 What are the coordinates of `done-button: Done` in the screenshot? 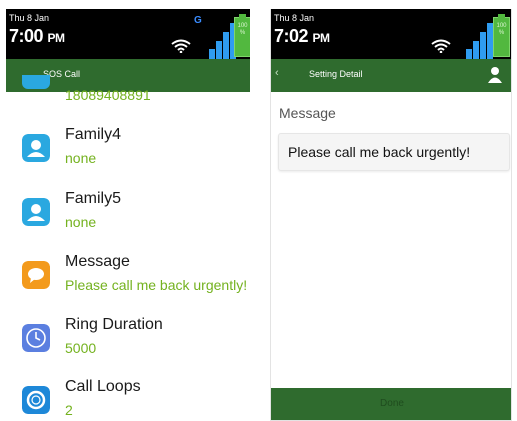 It's located at (391, 404).